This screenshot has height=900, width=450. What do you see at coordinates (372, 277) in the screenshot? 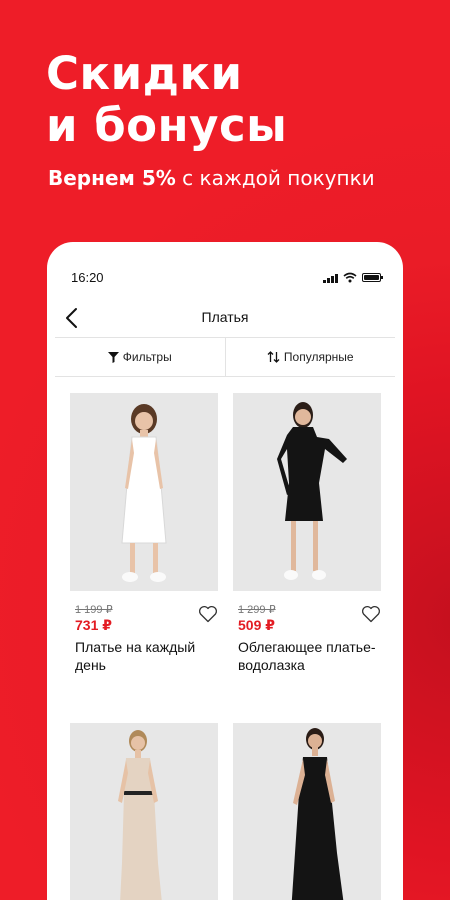
I see `battery-icon` at bounding box center [372, 277].